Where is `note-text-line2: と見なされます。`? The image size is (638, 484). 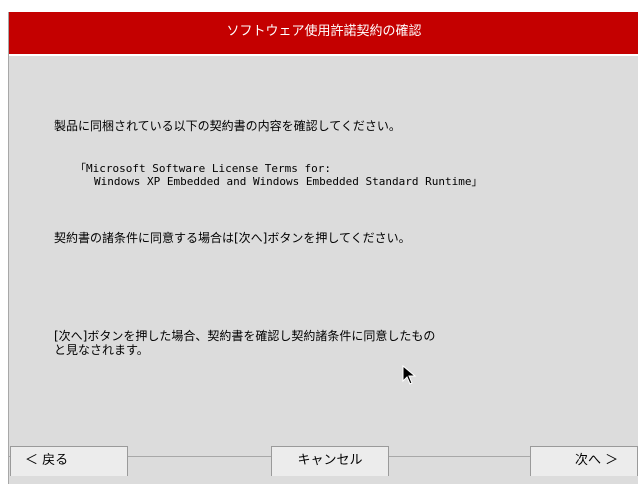 note-text-line2: と見なされます。 is located at coordinates (101, 350).